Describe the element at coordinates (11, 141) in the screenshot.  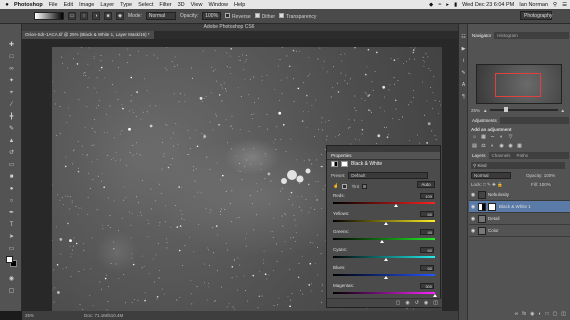
I see `clone-stamp-icon: ▲` at that location.